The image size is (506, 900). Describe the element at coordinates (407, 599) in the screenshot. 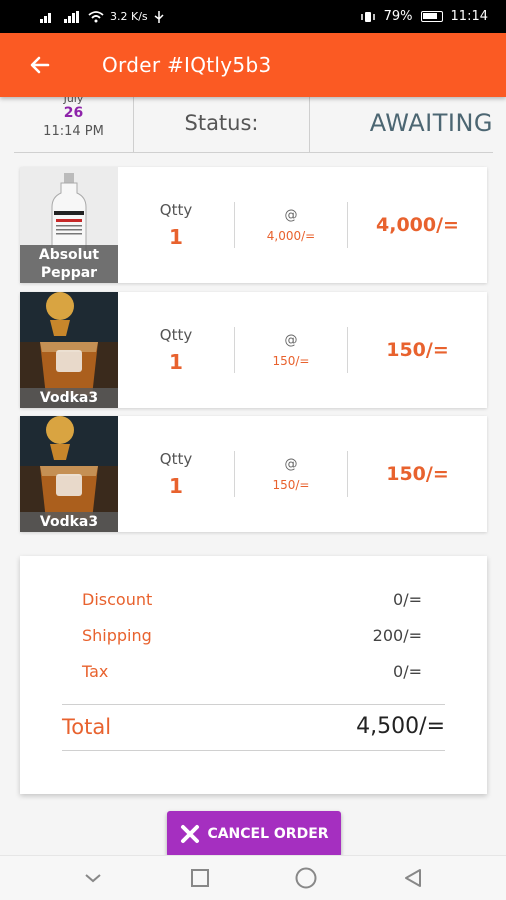

I see `discount-value: 0/=` at that location.